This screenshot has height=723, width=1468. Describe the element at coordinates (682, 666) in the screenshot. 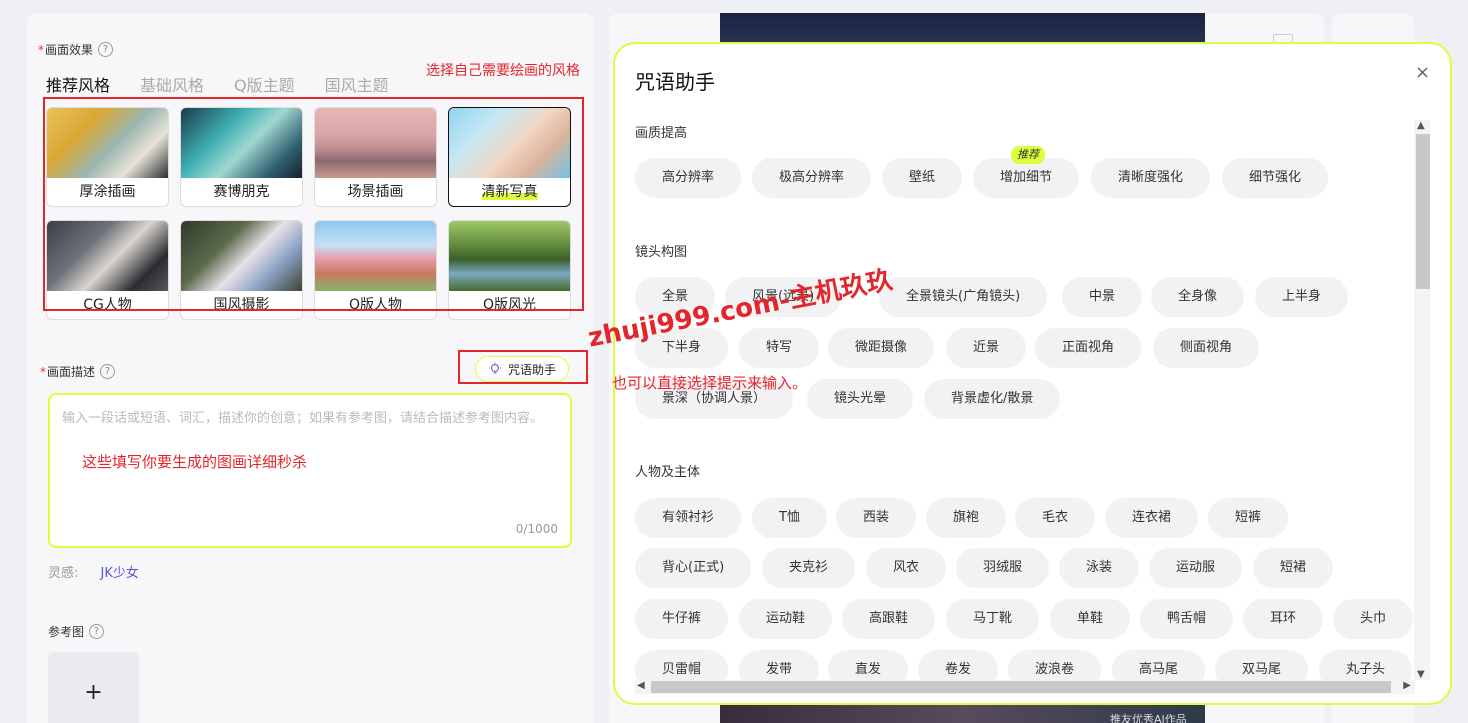

I see `chip: 贝雷帽` at that location.